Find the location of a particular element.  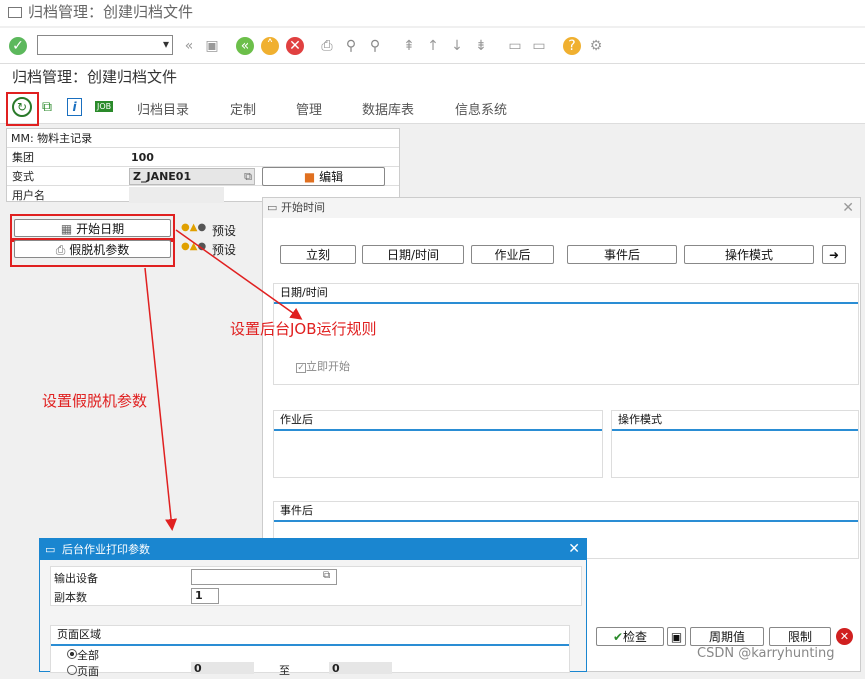

output-device-input is located at coordinates (264, 577).